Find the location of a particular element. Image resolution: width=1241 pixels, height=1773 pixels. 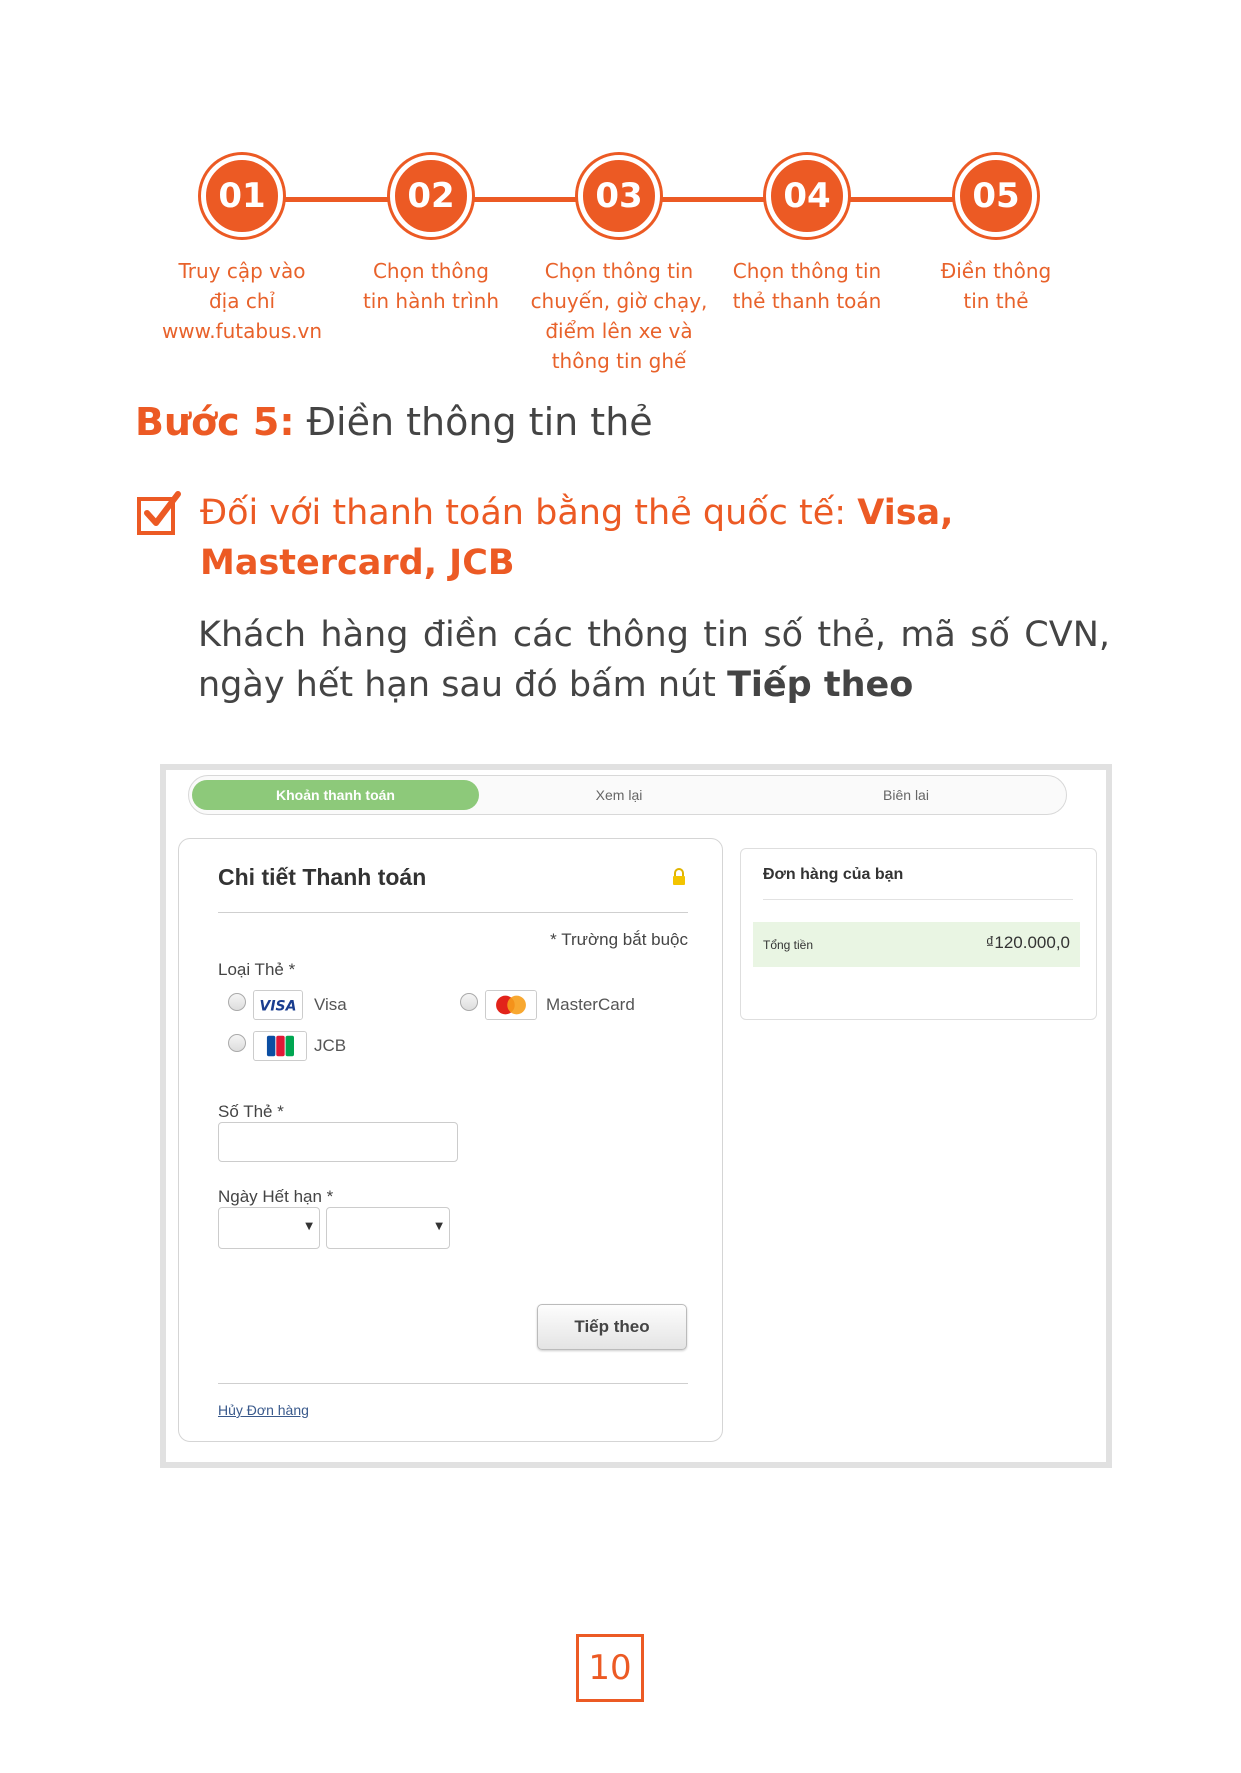

step-label-5: Điền thông tin thẻ is located at coordinates (996, 286).